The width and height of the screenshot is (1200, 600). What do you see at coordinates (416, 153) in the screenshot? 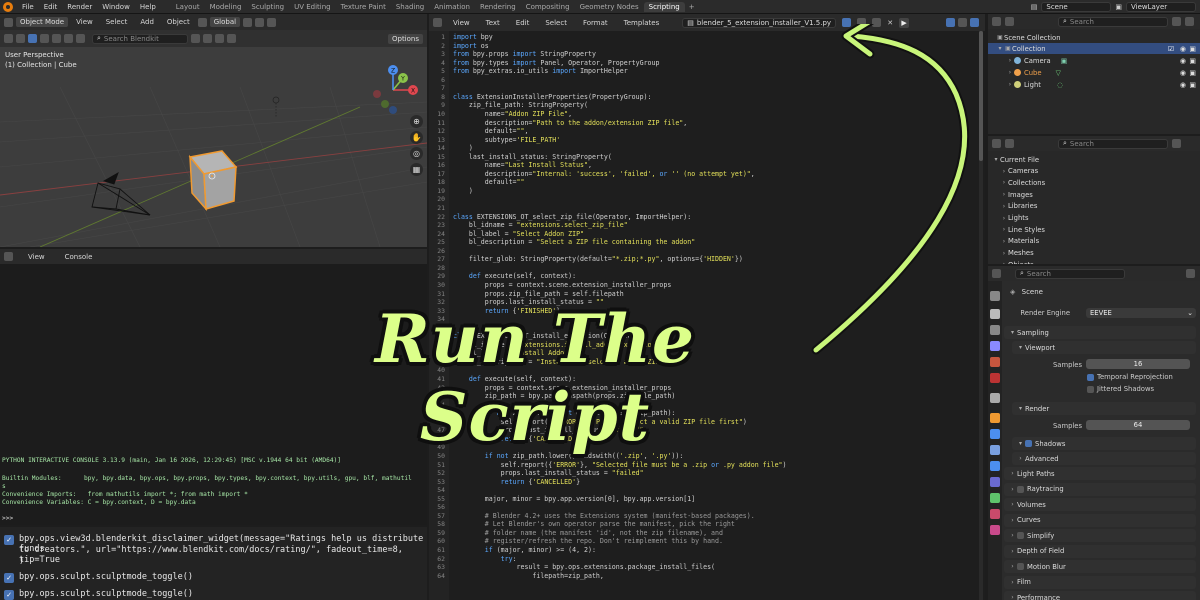
I see `camera-toggle-icon: ◎` at bounding box center [416, 153].